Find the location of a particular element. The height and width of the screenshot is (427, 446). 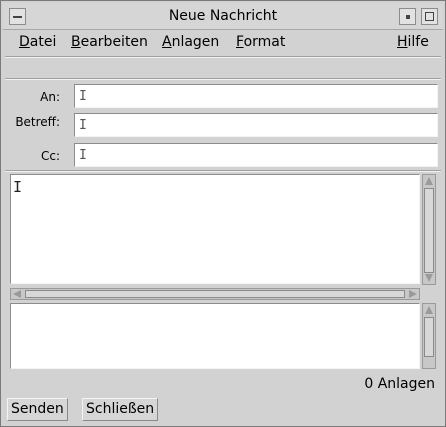

subject-label: Betreff: is located at coordinates (37, 122).